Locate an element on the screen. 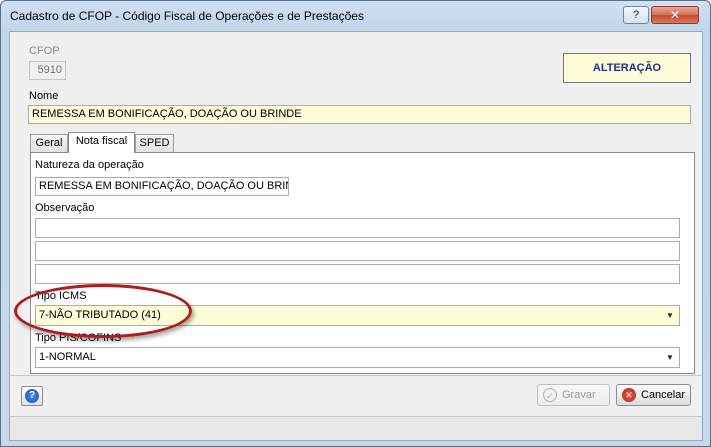 The image size is (711, 447). close-button: ✕ is located at coordinates (675, 15).